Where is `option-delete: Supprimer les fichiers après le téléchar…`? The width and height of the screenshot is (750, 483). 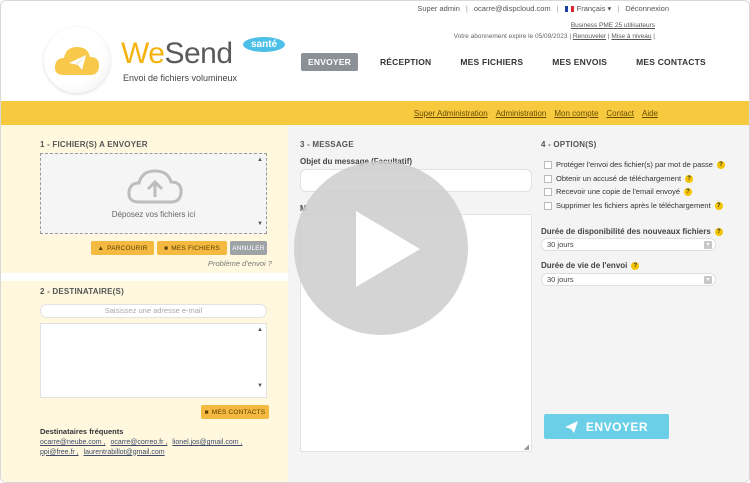 option-delete: Supprimer les fichiers après le téléchar… is located at coordinates (633, 205).